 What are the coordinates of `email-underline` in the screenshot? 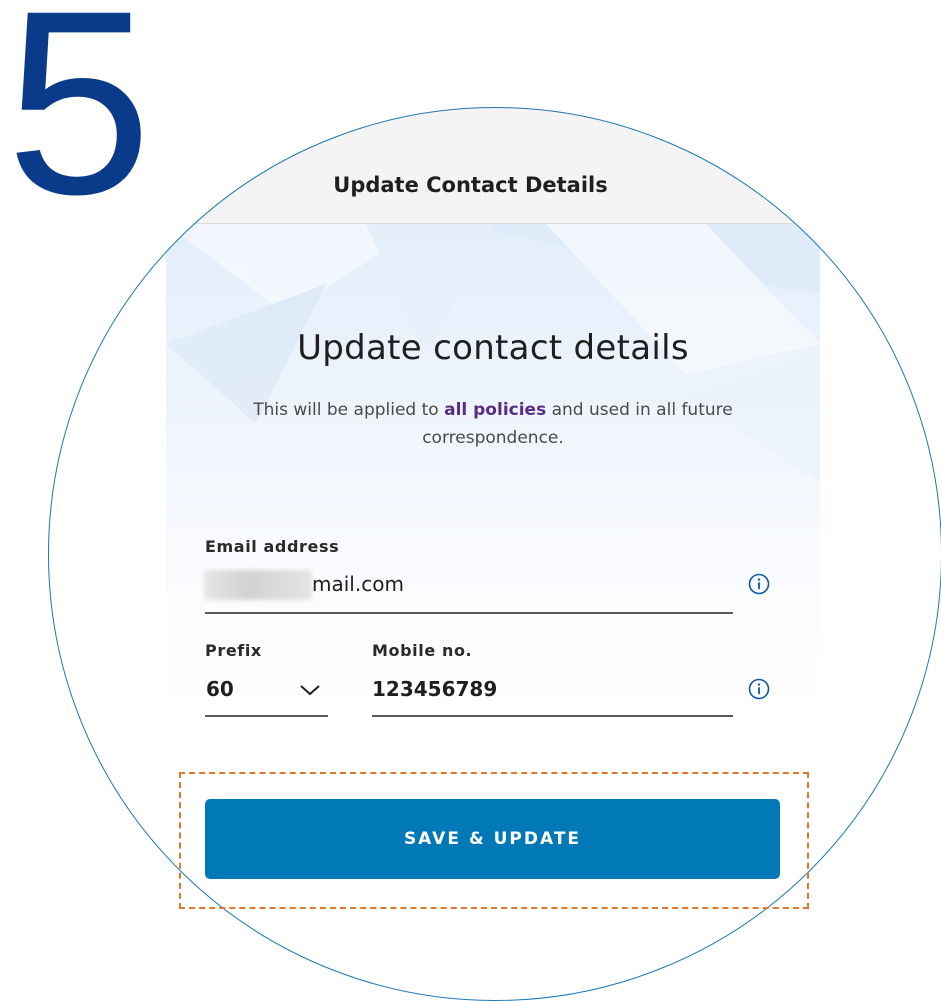 It's located at (469, 613).